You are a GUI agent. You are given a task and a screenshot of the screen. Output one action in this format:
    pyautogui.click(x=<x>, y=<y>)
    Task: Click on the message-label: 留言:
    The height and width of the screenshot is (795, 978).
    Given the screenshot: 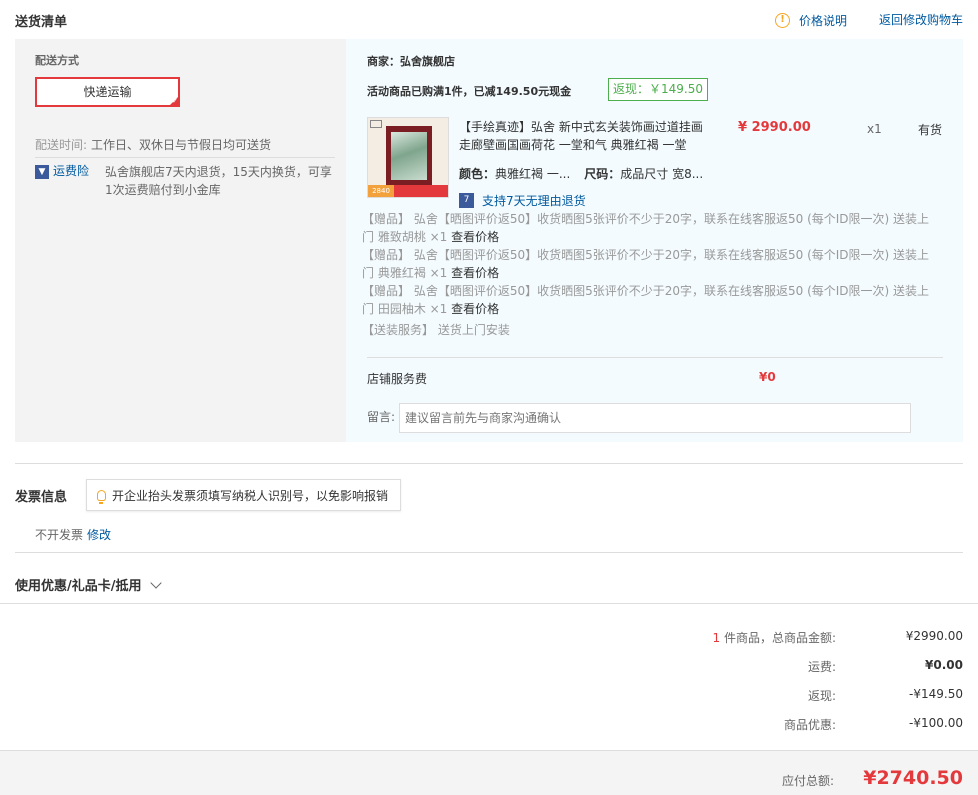 What is the action you would take?
    pyautogui.click(x=381, y=417)
    